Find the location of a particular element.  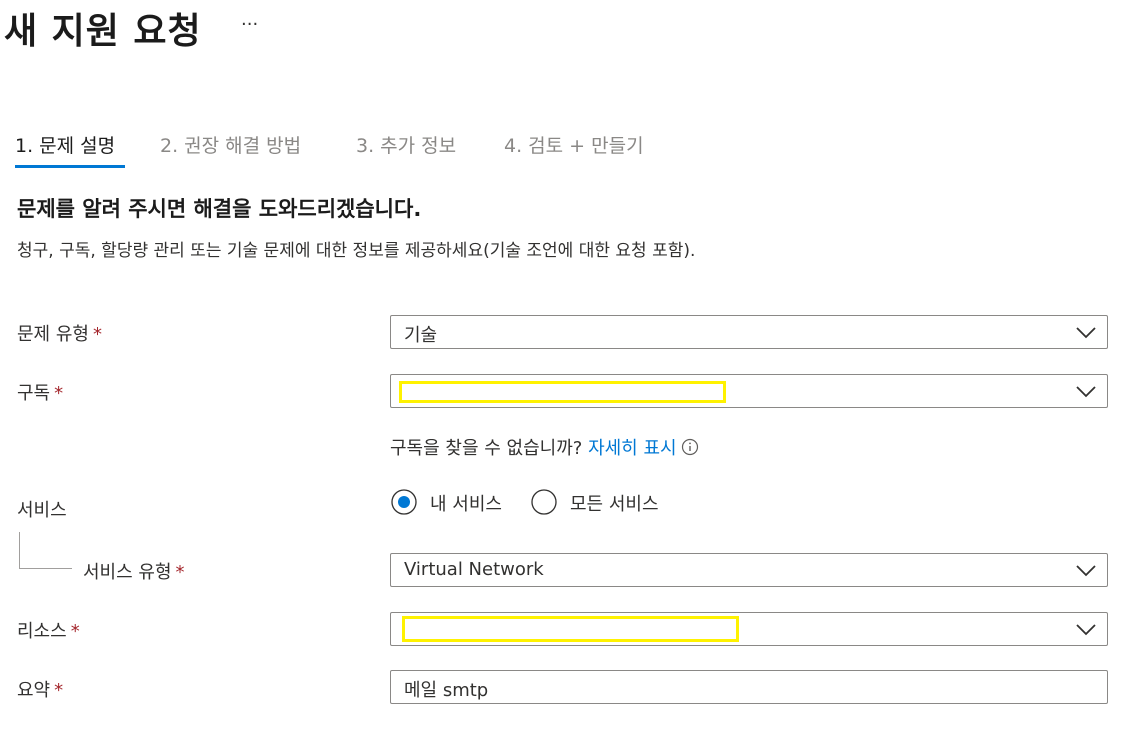

resource-dropdown is located at coordinates (749, 629).